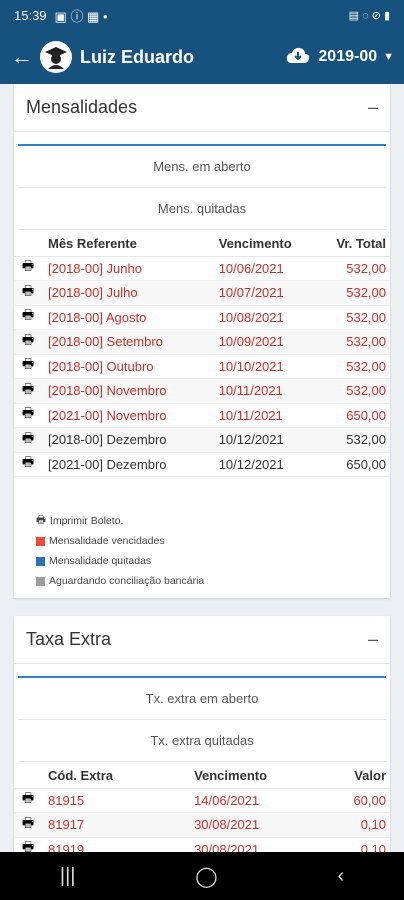 This screenshot has height=900, width=404. What do you see at coordinates (202, 15) in the screenshot?
I see `status-bar: 15:39 ▣ ⓘ ▦ • ▤ ◌ ⊘ ▮` at bounding box center [202, 15].